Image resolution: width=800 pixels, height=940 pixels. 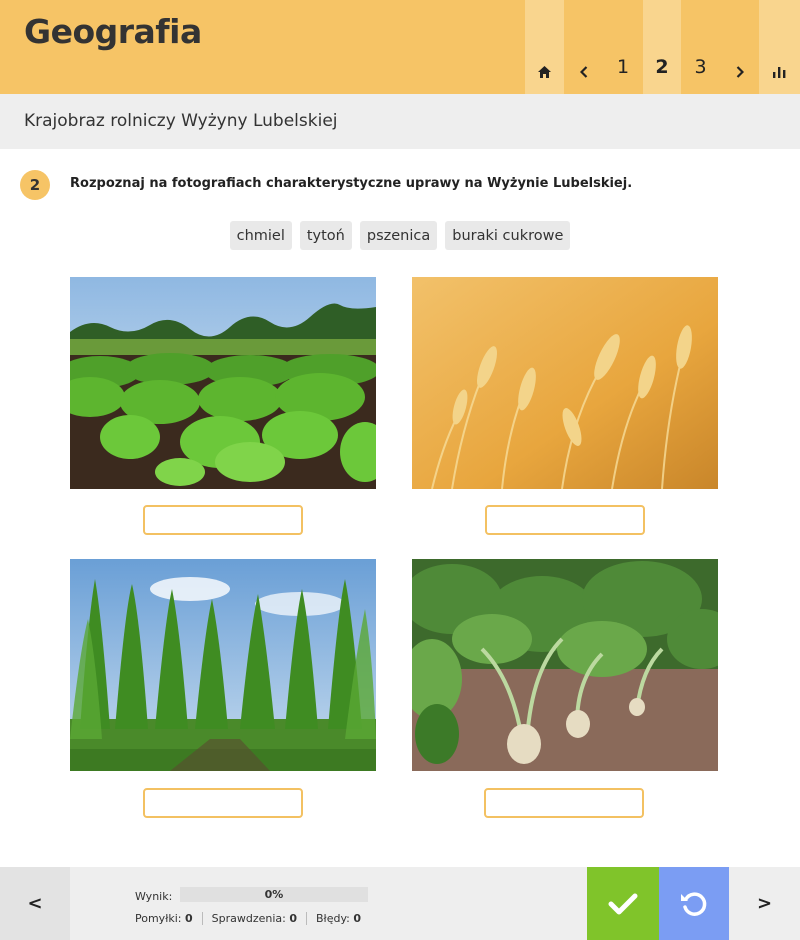 I want to click on chevron-right-icon, so click(x=740, y=72).